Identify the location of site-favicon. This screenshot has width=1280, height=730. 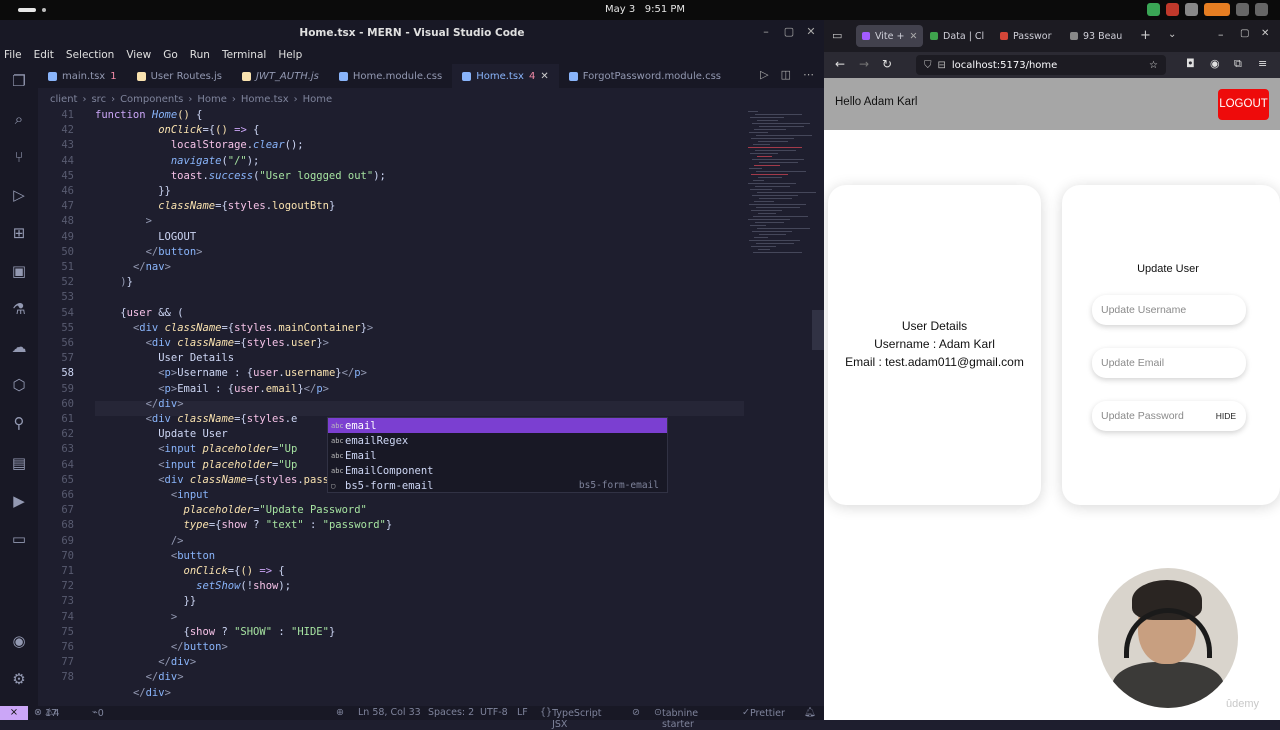
(1074, 36).